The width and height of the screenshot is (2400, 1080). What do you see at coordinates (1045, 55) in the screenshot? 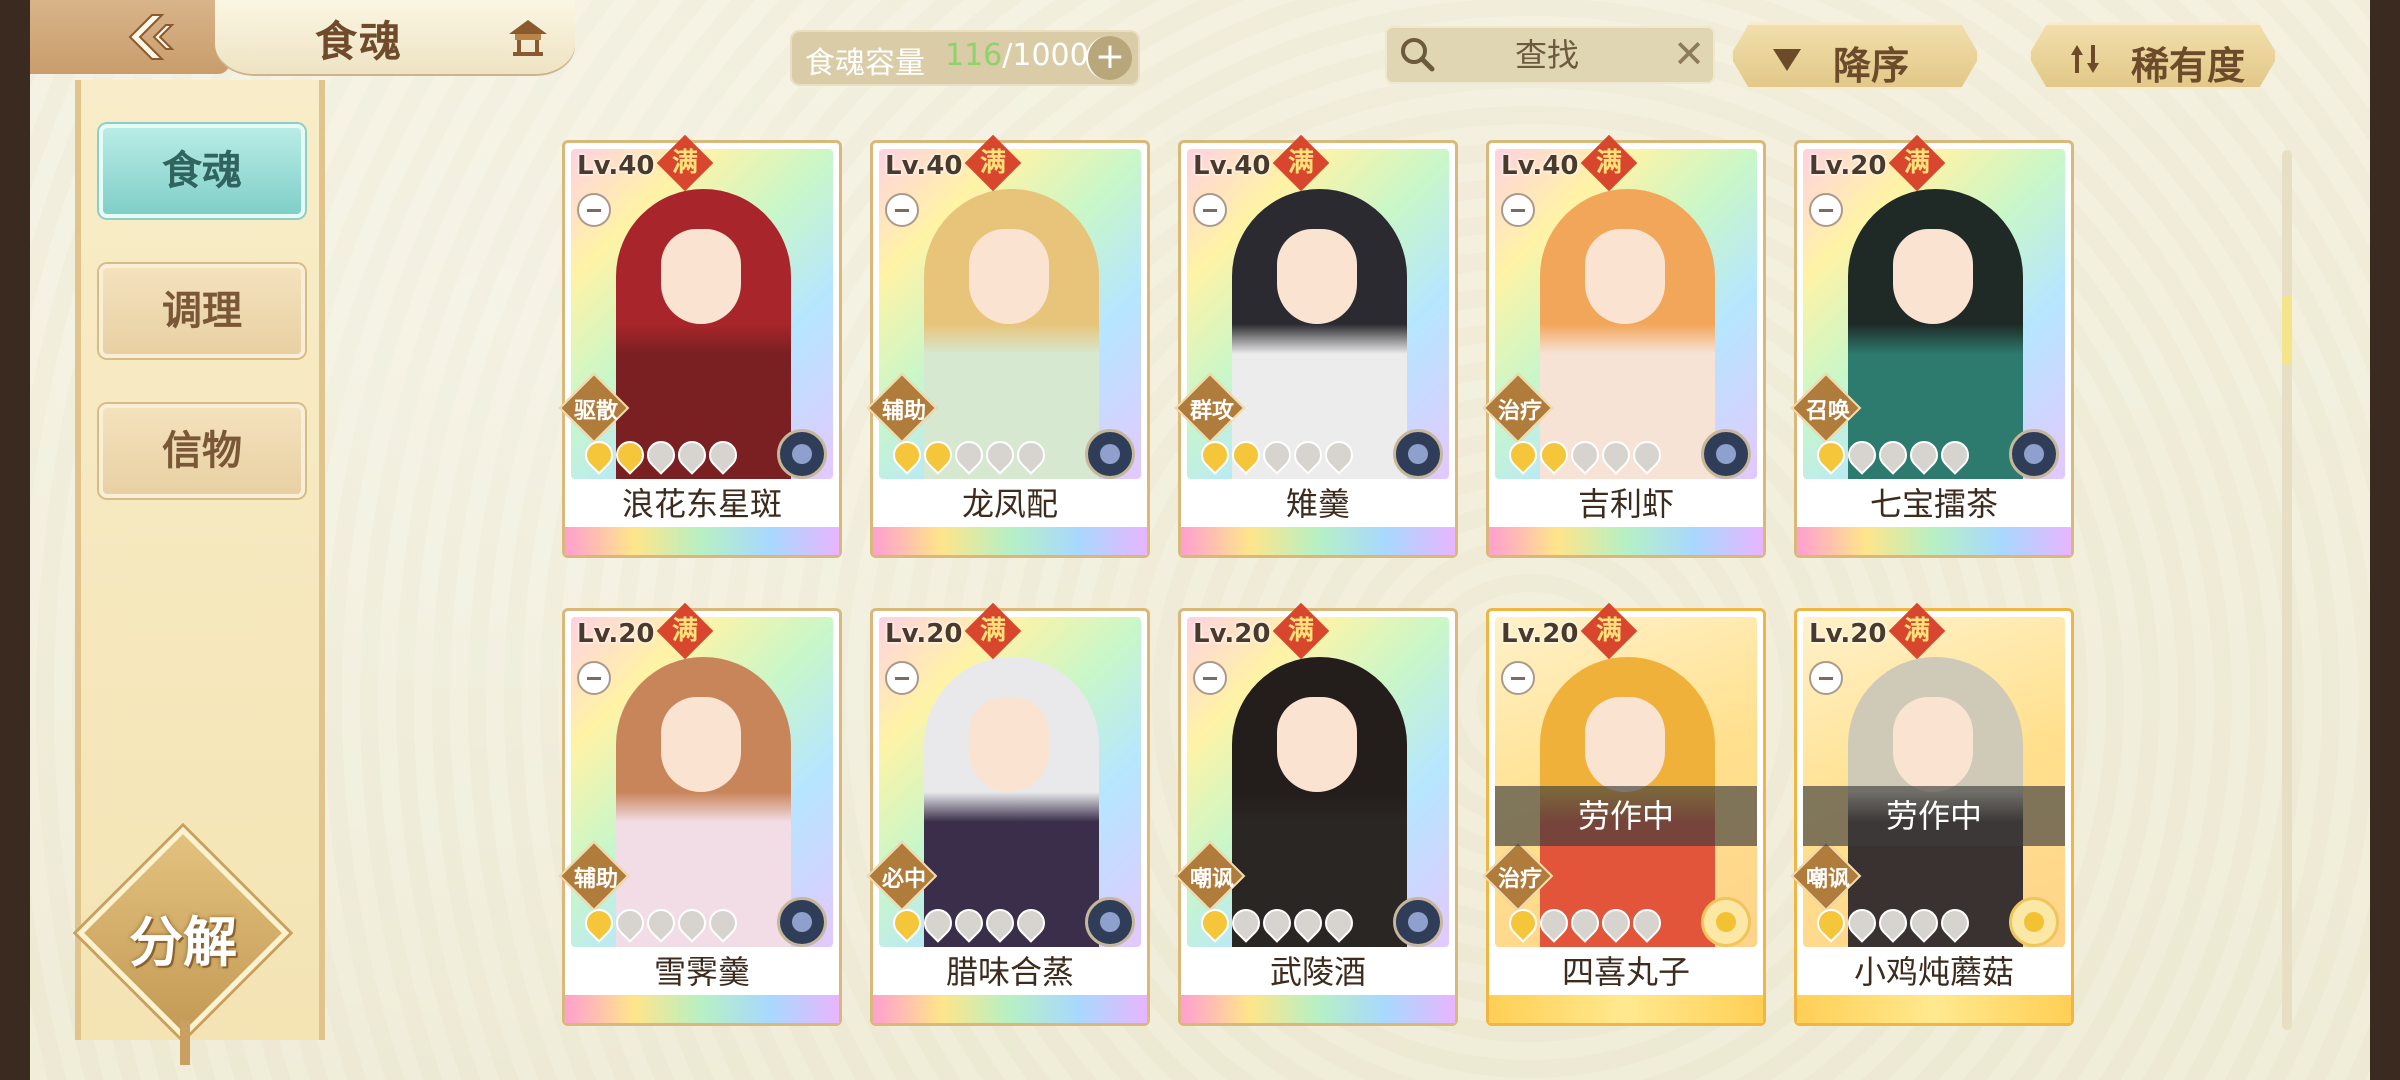
I see `capacity-max: /1000` at bounding box center [1045, 55].